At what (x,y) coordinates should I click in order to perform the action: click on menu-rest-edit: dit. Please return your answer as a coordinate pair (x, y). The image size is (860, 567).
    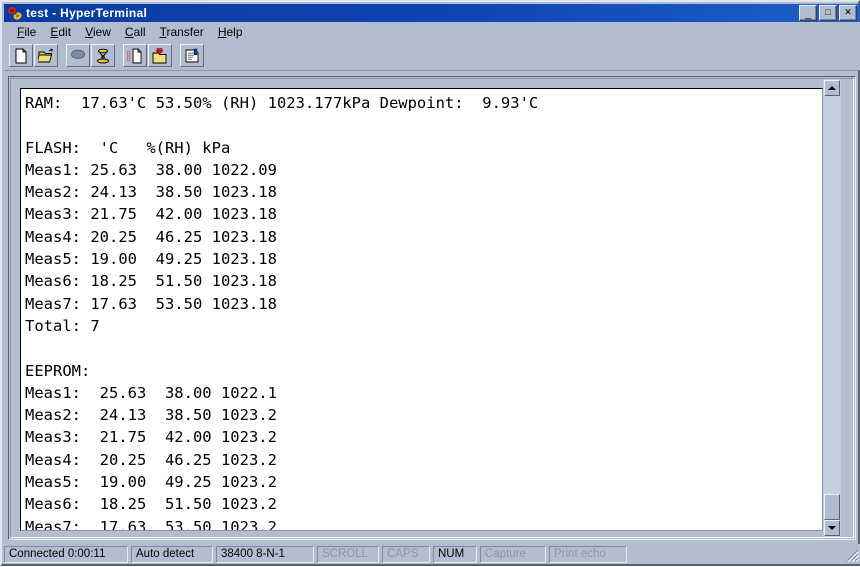
    Looking at the image, I should click on (65, 31).